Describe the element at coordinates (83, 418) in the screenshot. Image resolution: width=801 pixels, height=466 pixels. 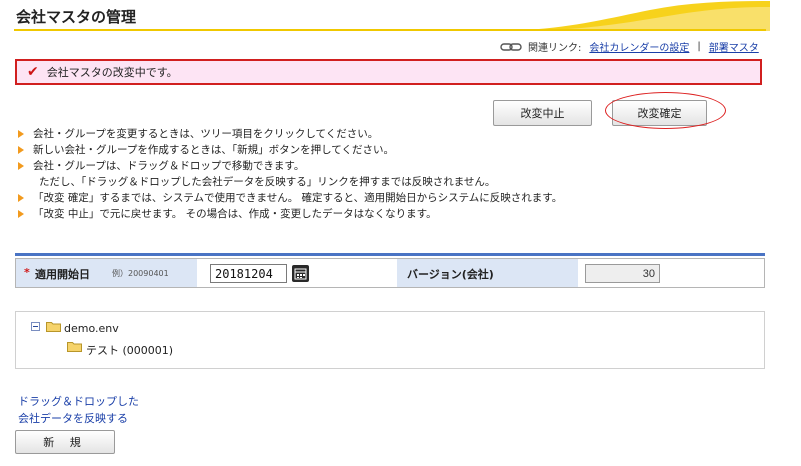
I see `reflect-link-line: 会社データを反映する` at that location.